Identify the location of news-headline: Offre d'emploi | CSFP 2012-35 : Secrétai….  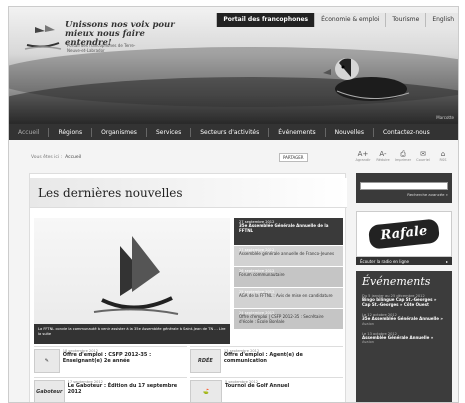
(281, 319).